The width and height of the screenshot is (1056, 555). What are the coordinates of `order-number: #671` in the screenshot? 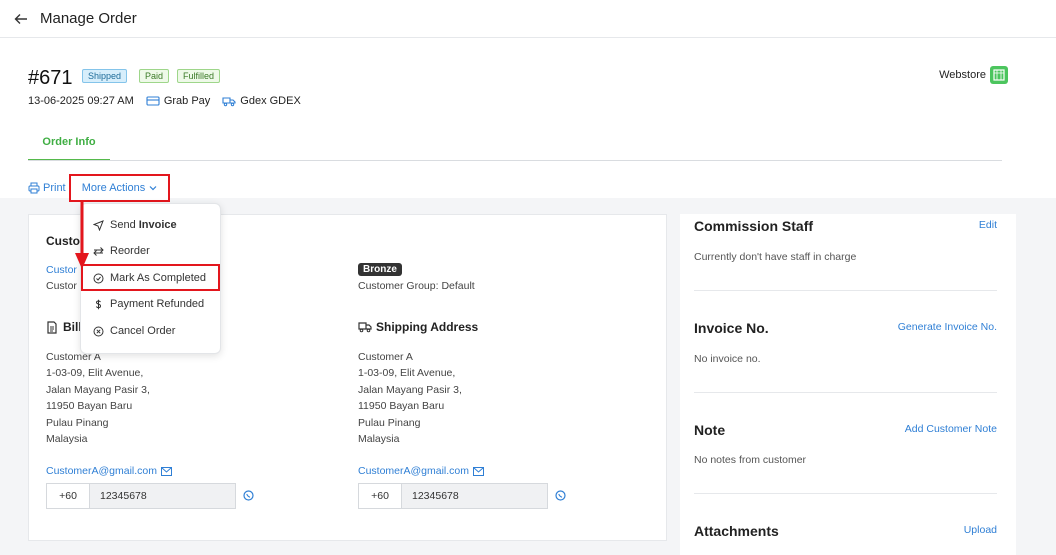 It's located at (50, 78).